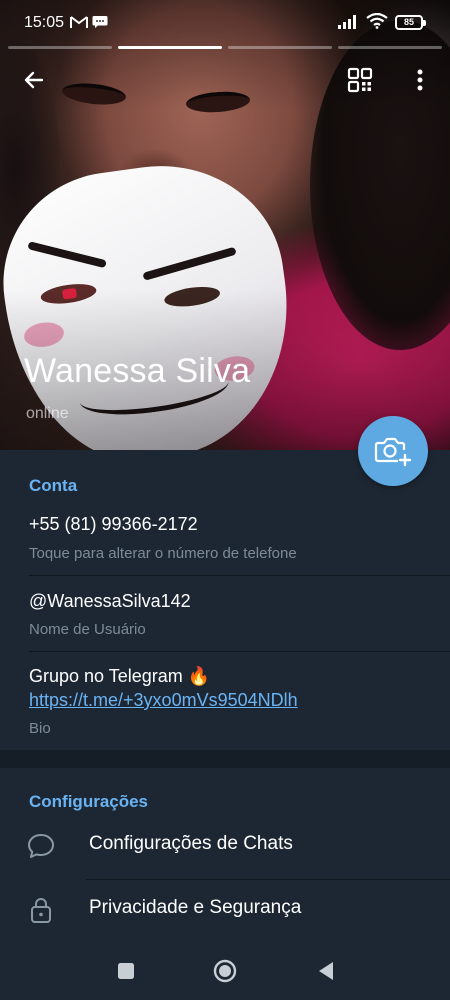 The width and height of the screenshot is (450, 1000). Describe the element at coordinates (163, 553) in the screenshot. I see `phone-hint: Toque para alterar o número de telefone` at that location.